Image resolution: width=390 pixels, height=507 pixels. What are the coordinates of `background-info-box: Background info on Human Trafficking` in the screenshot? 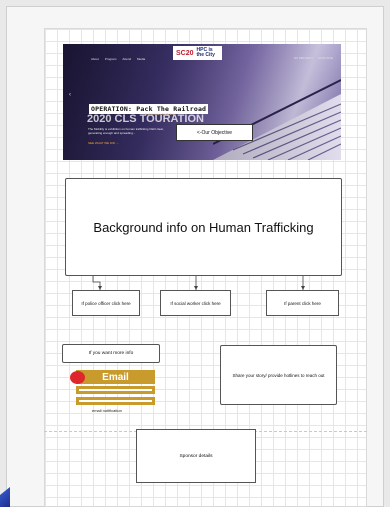 It's located at (203, 227).